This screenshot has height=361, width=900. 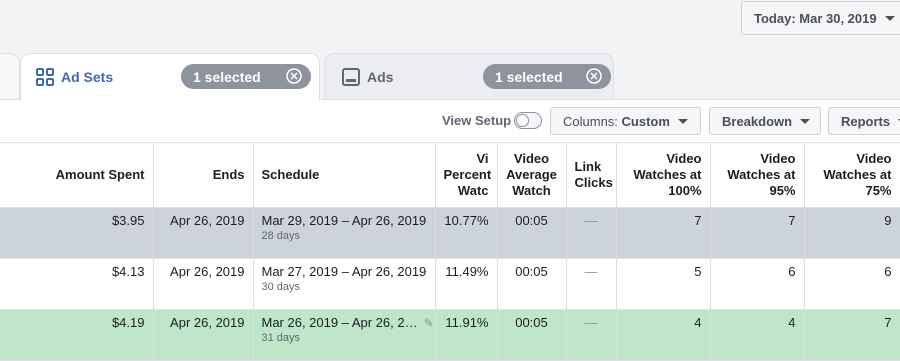 I want to click on col-video-watches-100: Video Watches at 100%, so click(x=663, y=175).